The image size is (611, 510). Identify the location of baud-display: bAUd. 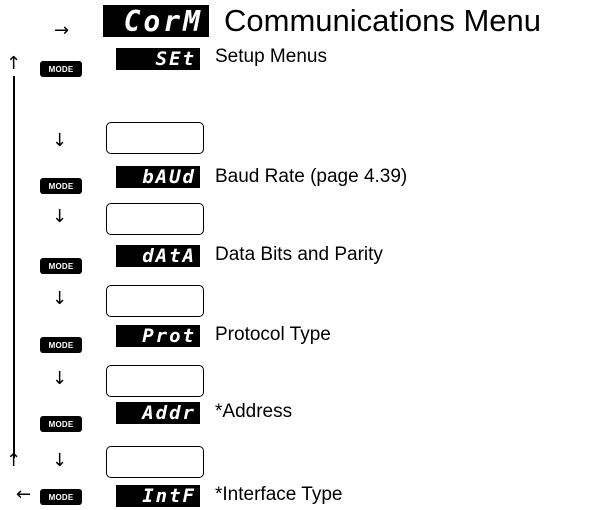
(158, 177).